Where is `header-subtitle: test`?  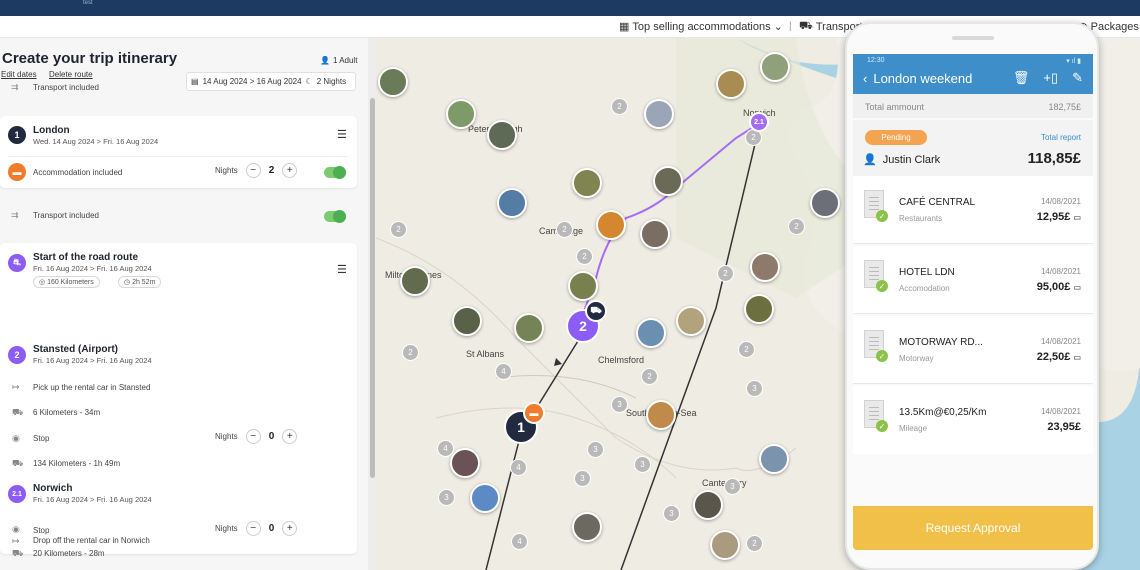
header-subtitle: test is located at coordinates (88, 3).